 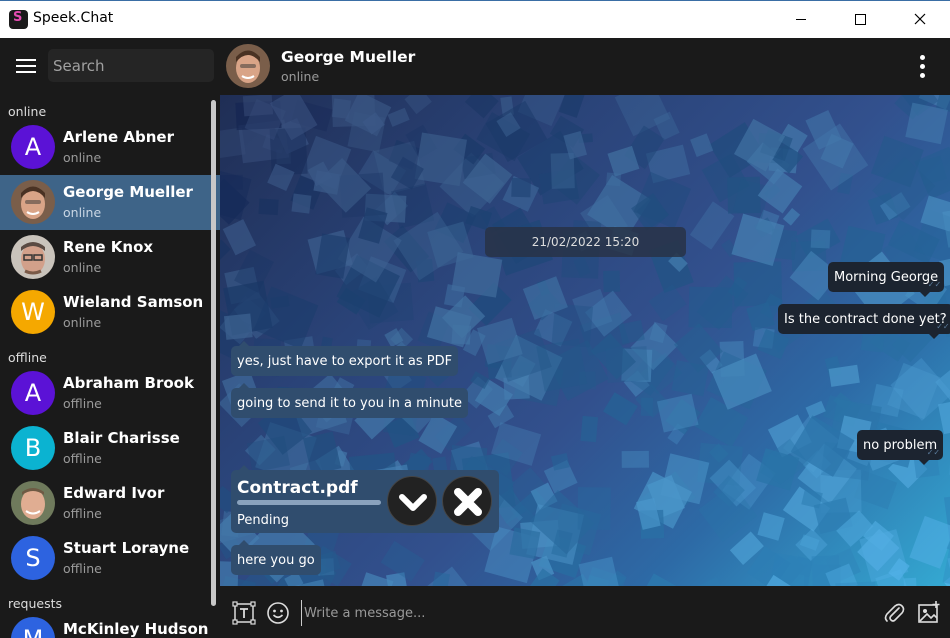 What do you see at coordinates (108, 247) in the screenshot?
I see `contact-name: Rene Knox` at bounding box center [108, 247].